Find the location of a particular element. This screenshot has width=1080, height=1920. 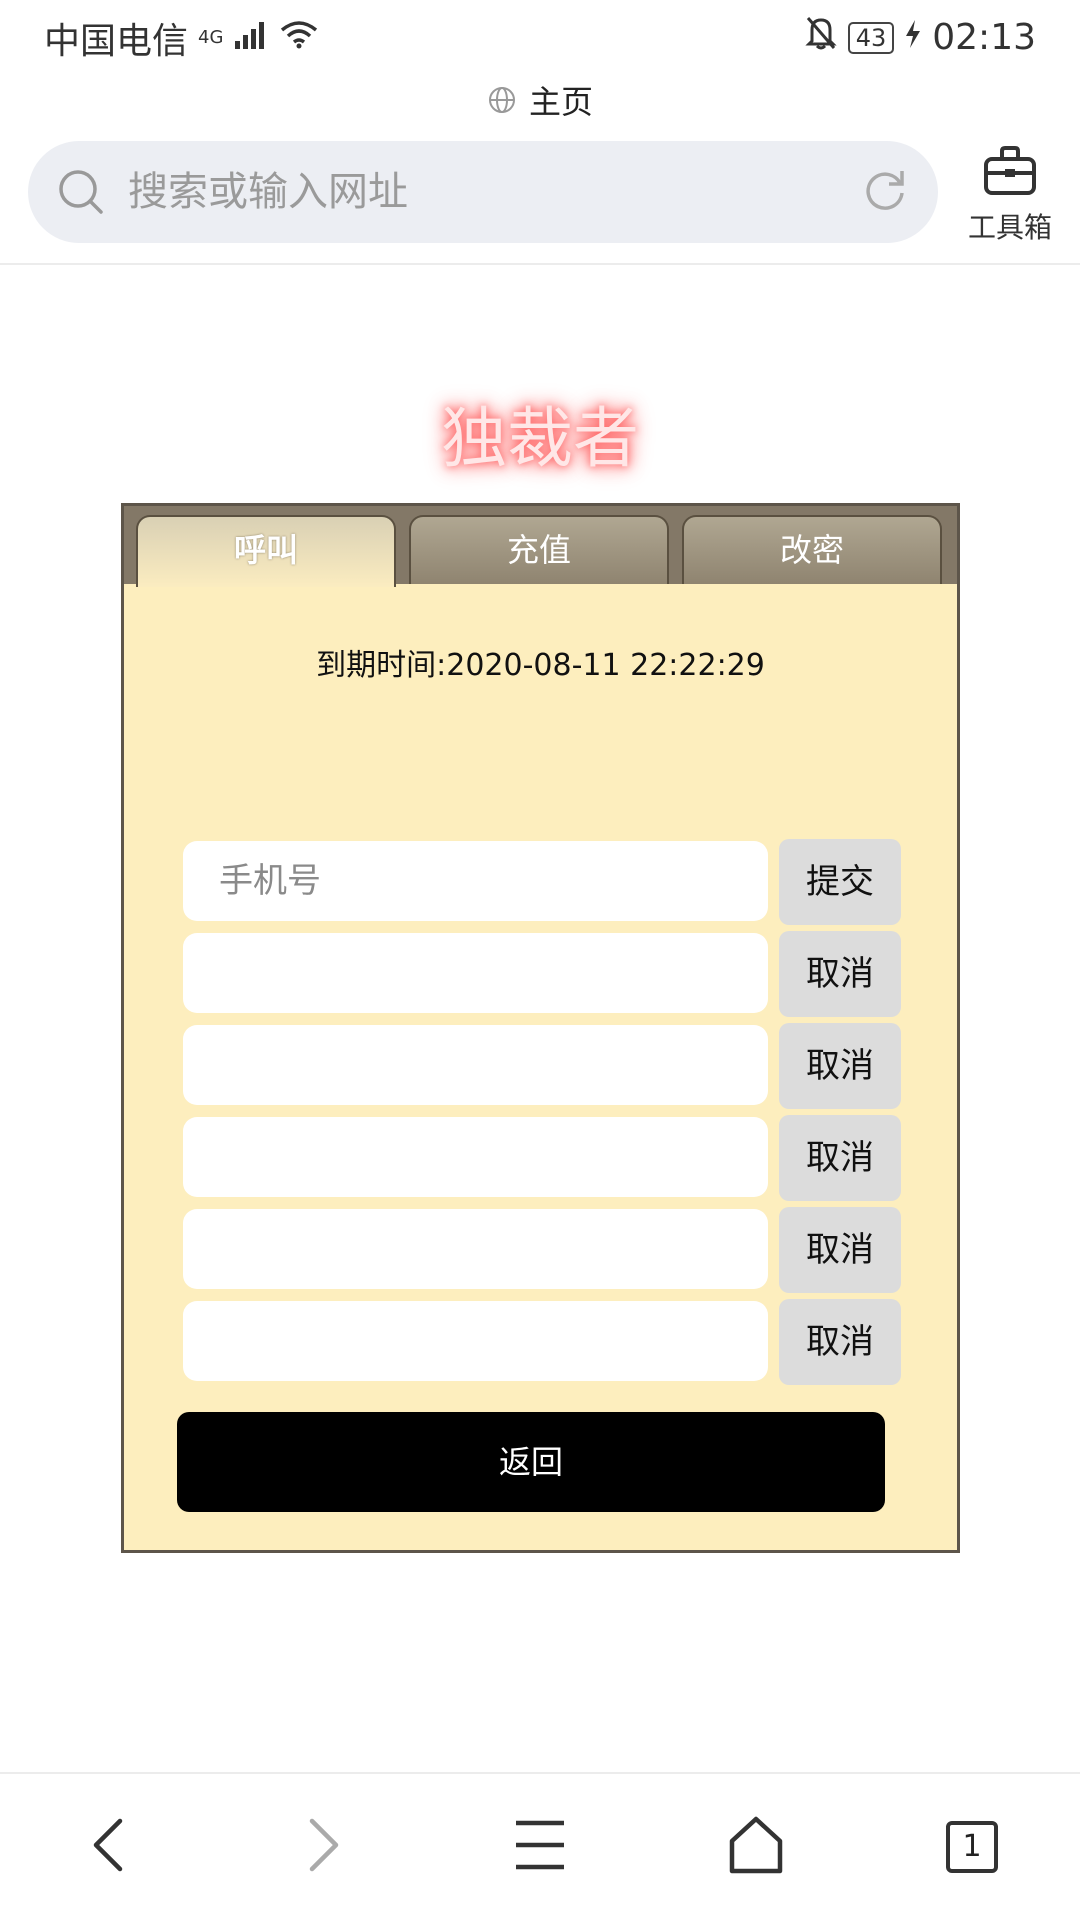

home-icon is located at coordinates (756, 1847).